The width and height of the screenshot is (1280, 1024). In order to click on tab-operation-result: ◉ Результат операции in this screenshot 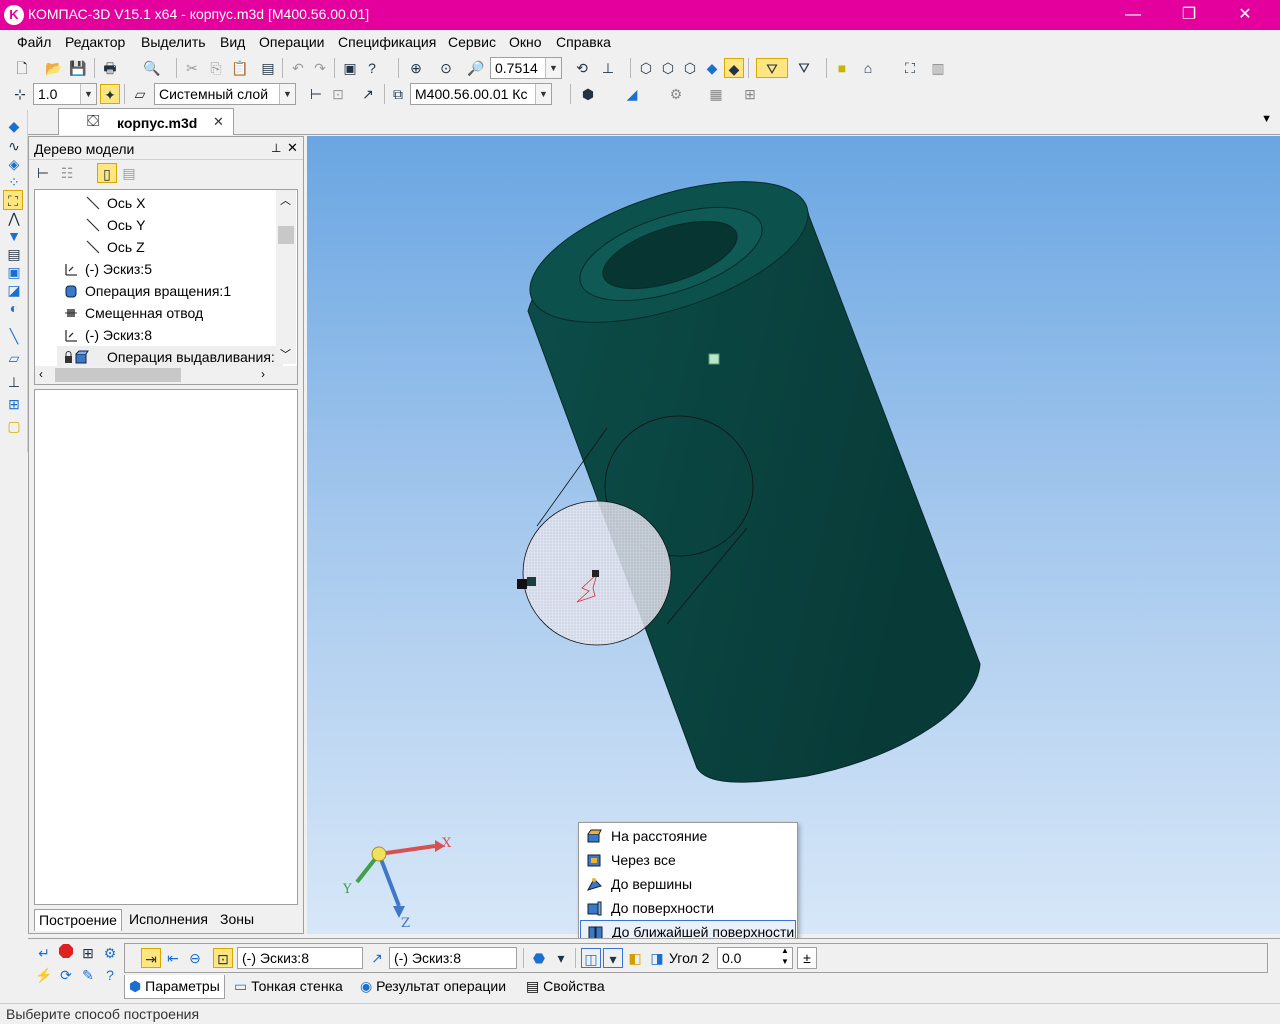, I will do `click(433, 987)`.